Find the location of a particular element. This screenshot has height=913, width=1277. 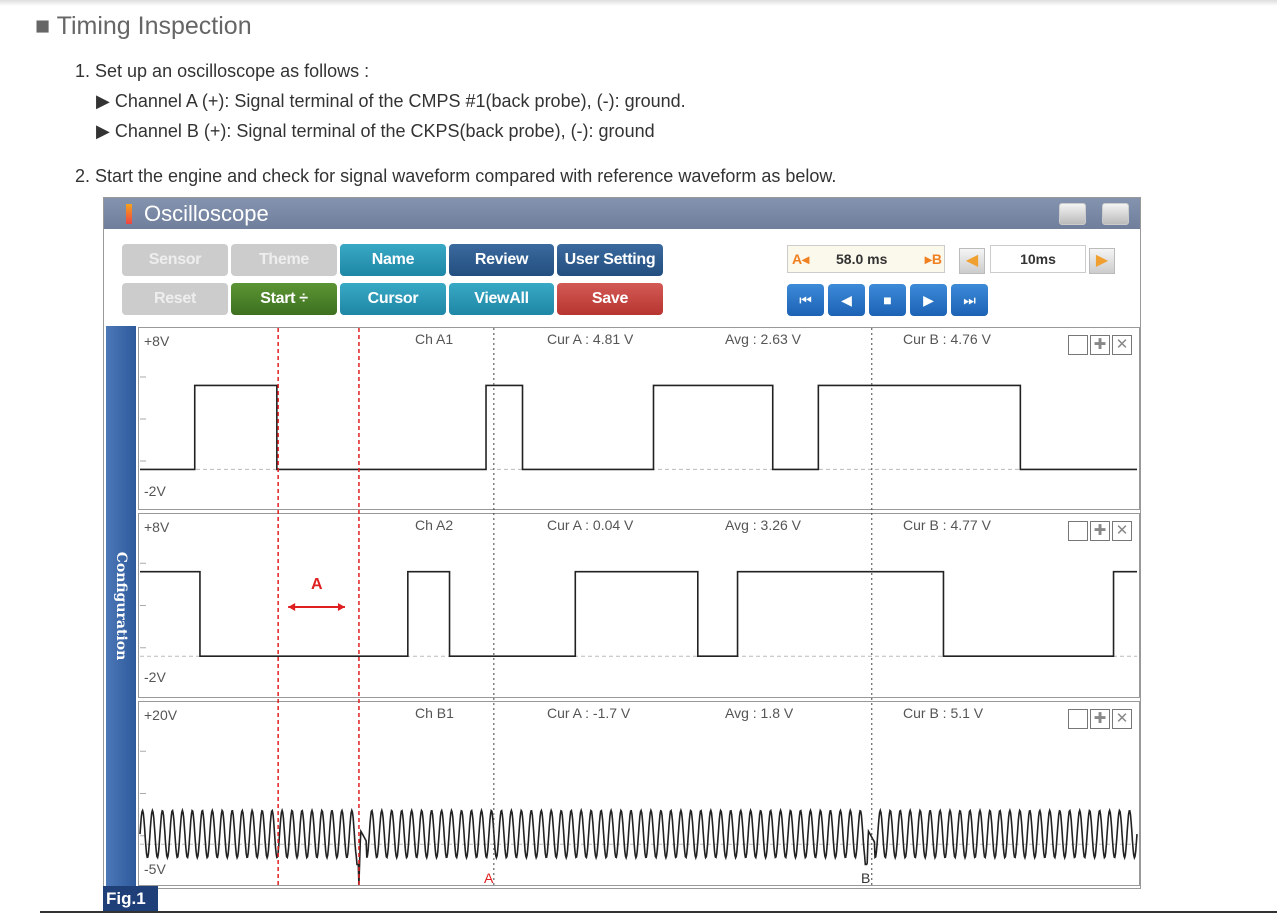

channel-bottom-label: -5V is located at coordinates (155, 869).